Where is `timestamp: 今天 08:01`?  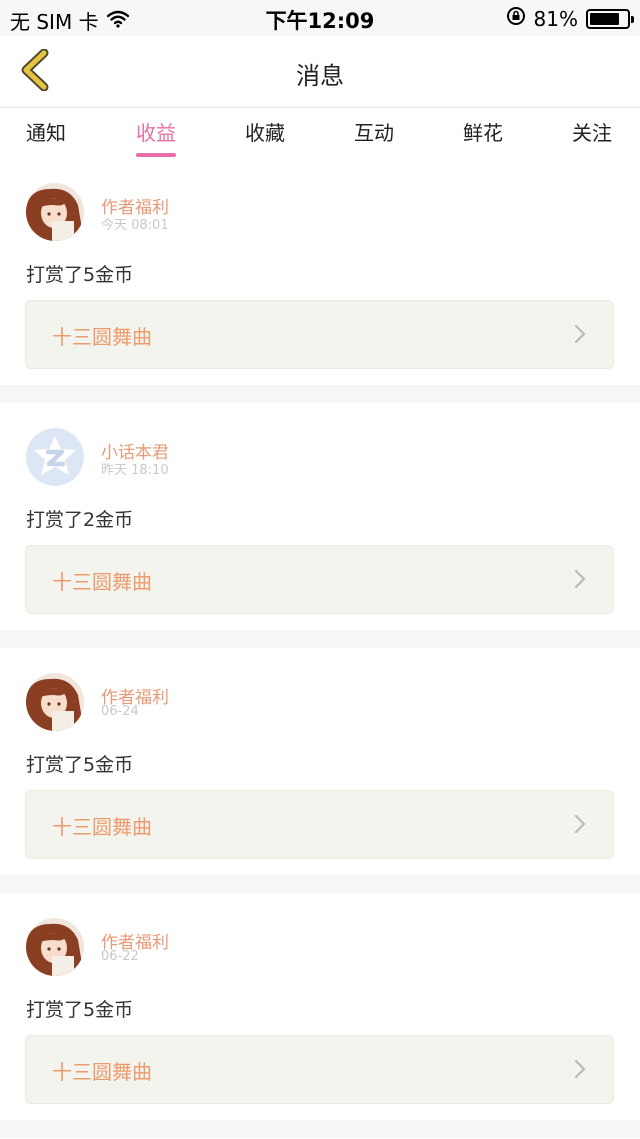
timestamp: 今天 08:01 is located at coordinates (135, 225).